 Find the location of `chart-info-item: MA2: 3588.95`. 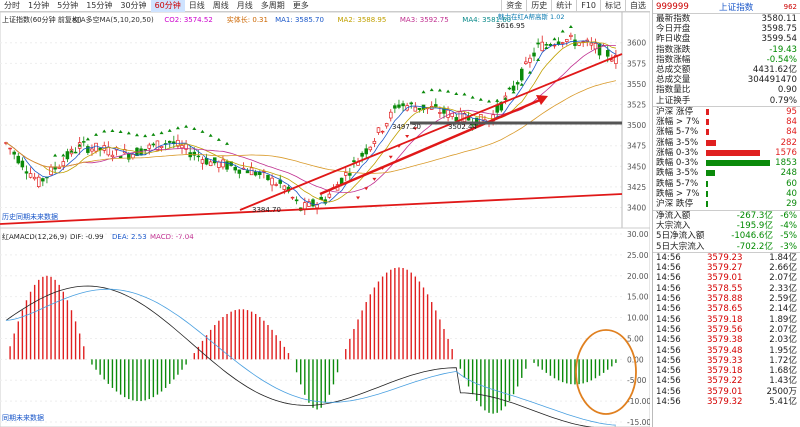

chart-info-item: MA2: 3588.95 is located at coordinates (362, 20).